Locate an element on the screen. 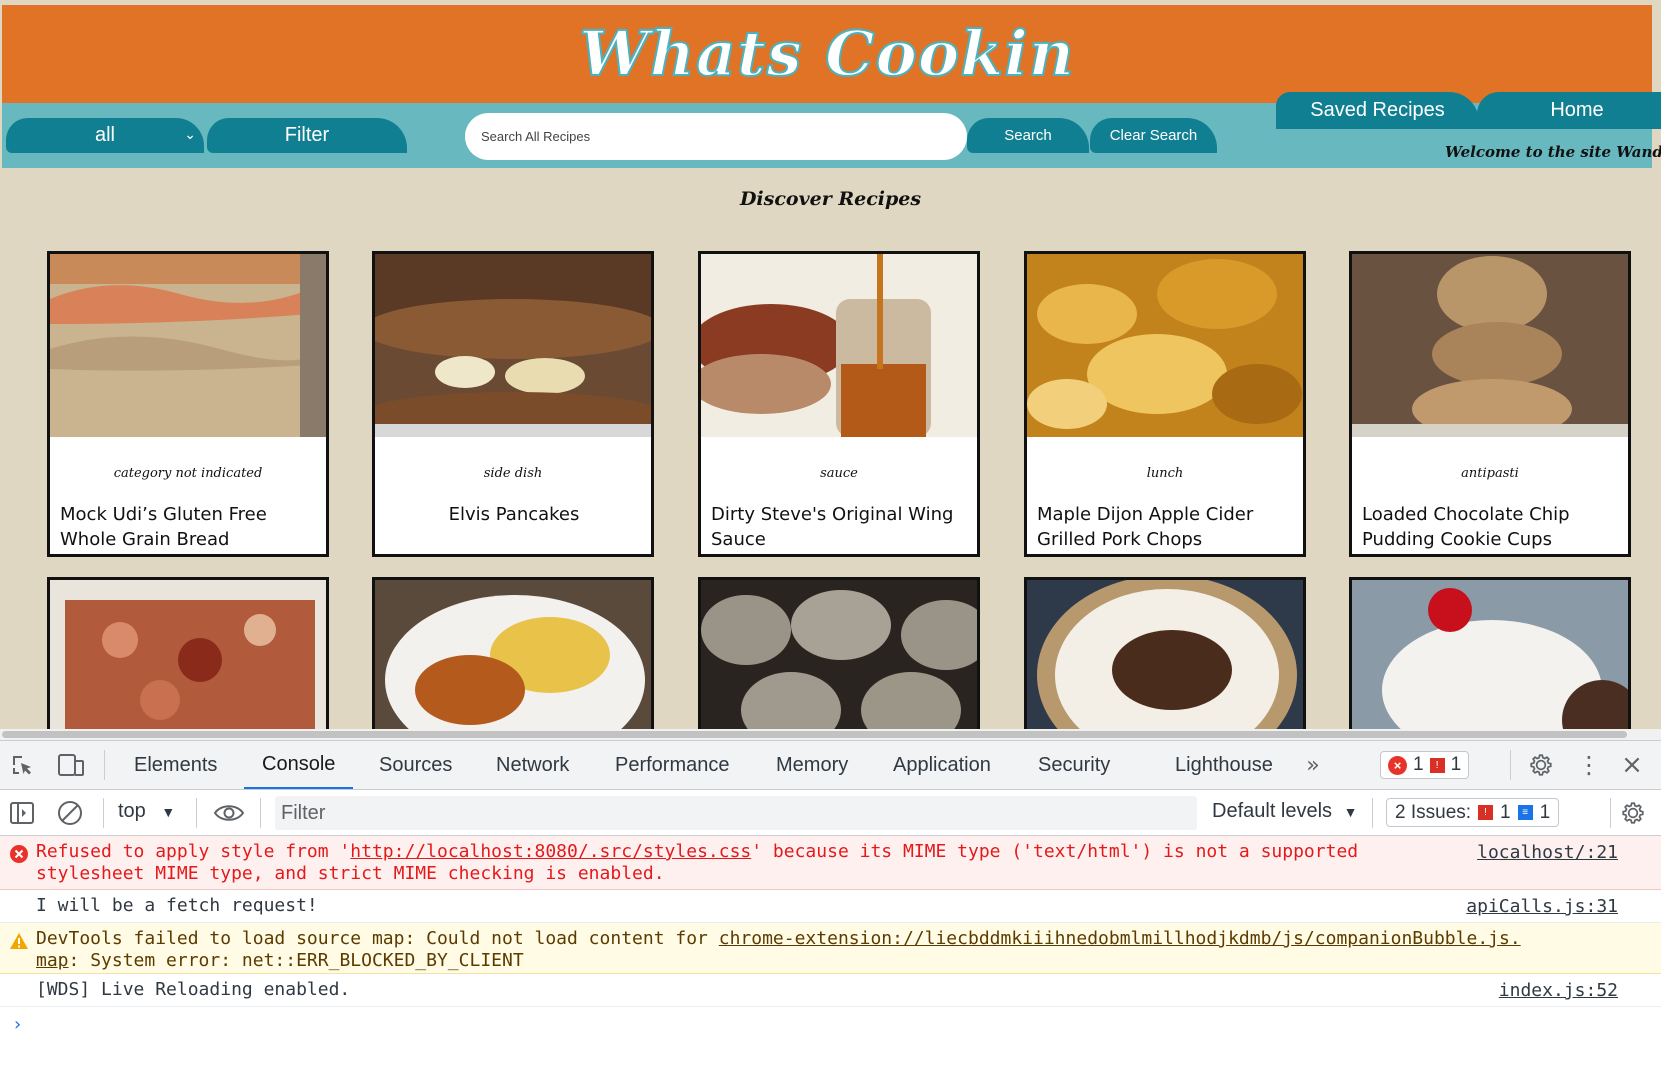 The height and width of the screenshot is (1079, 1661). chicken-slaw-photo is located at coordinates (513, 657).